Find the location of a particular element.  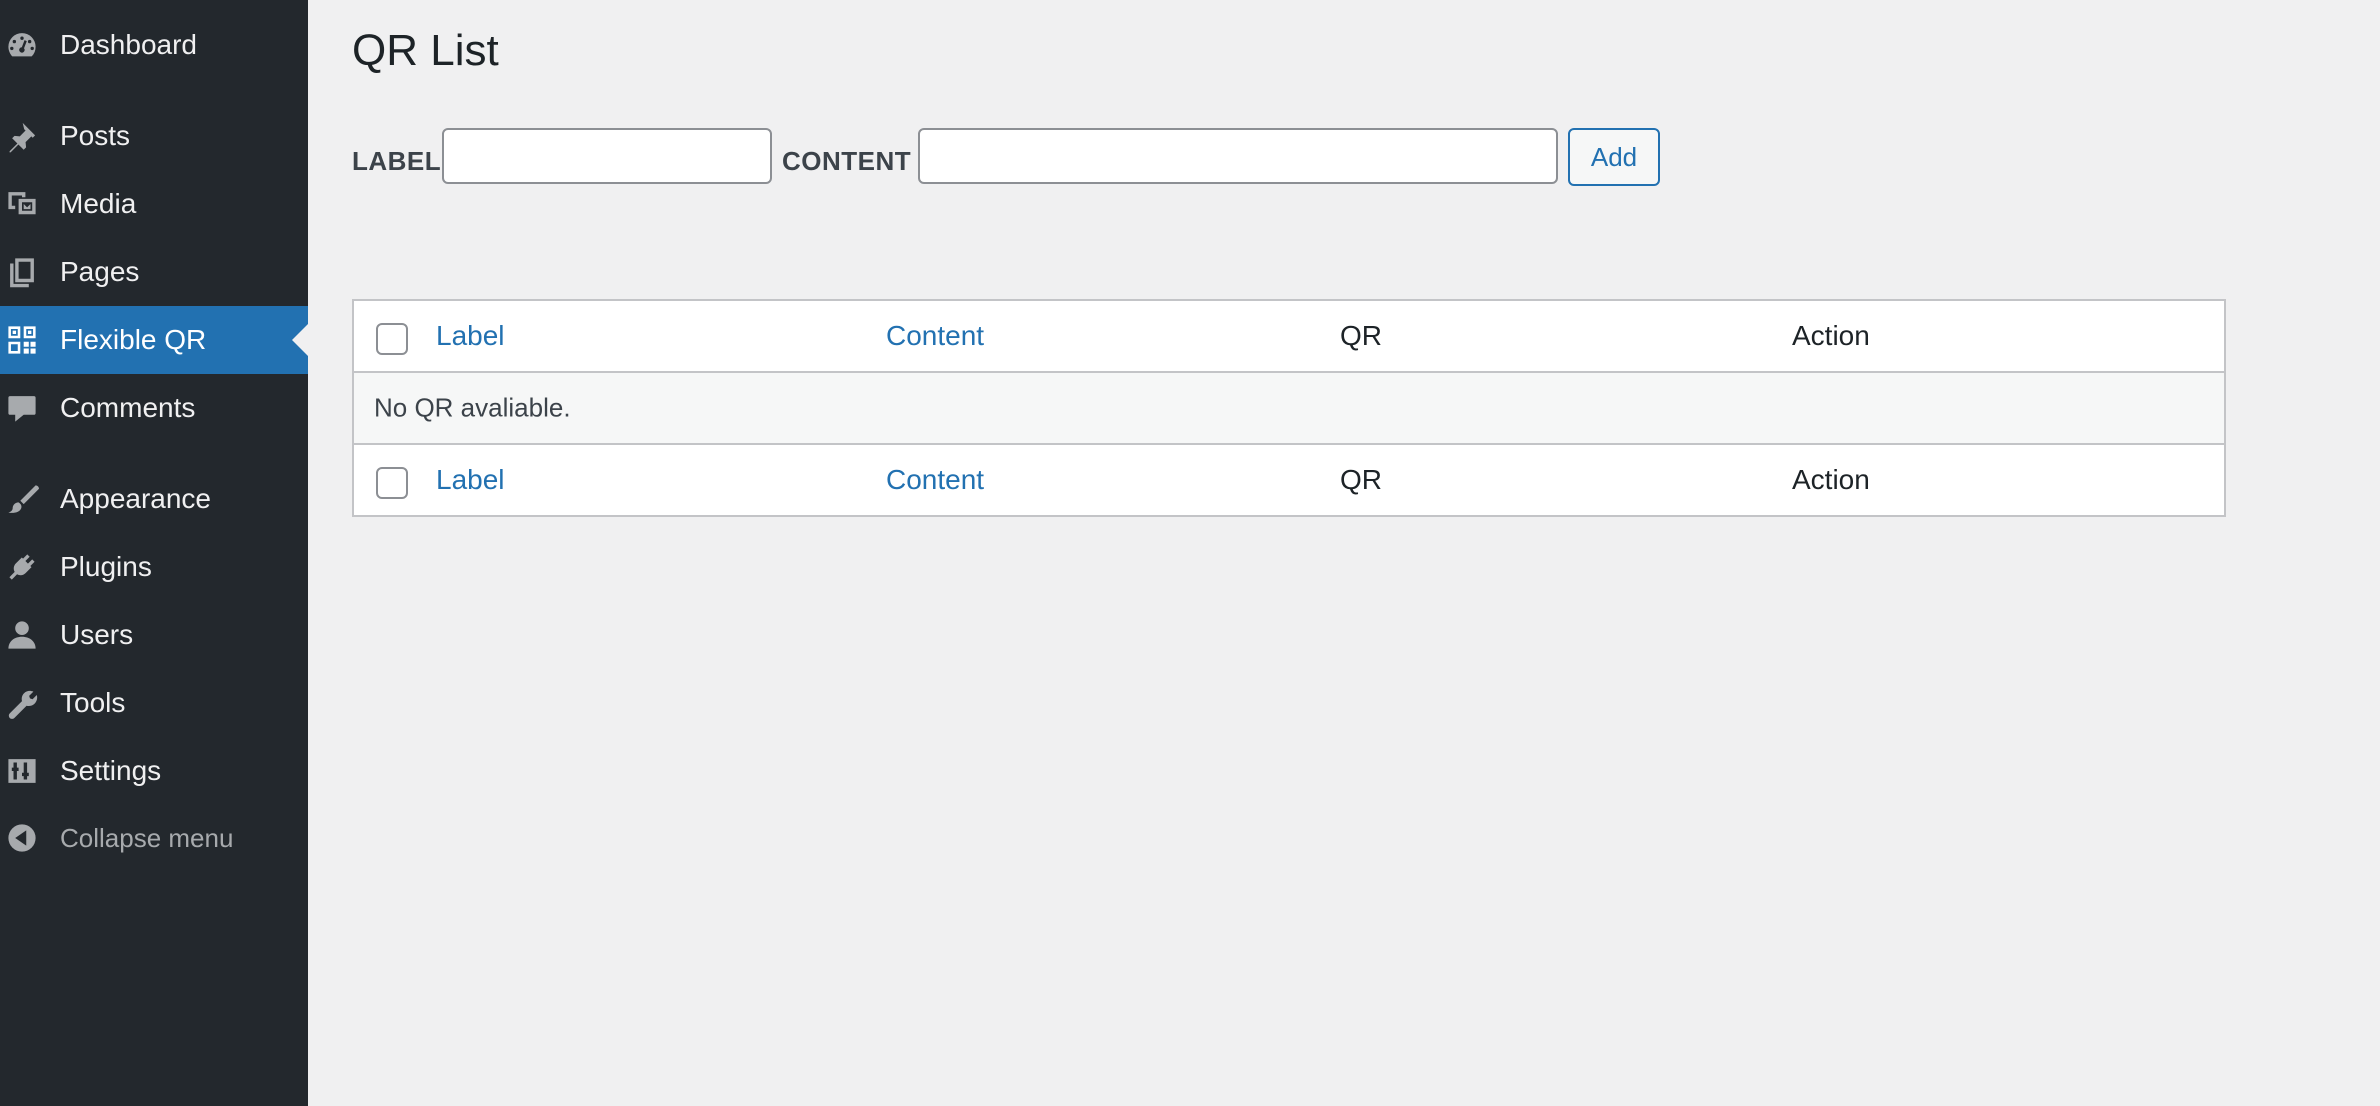

label-input is located at coordinates (607, 156).